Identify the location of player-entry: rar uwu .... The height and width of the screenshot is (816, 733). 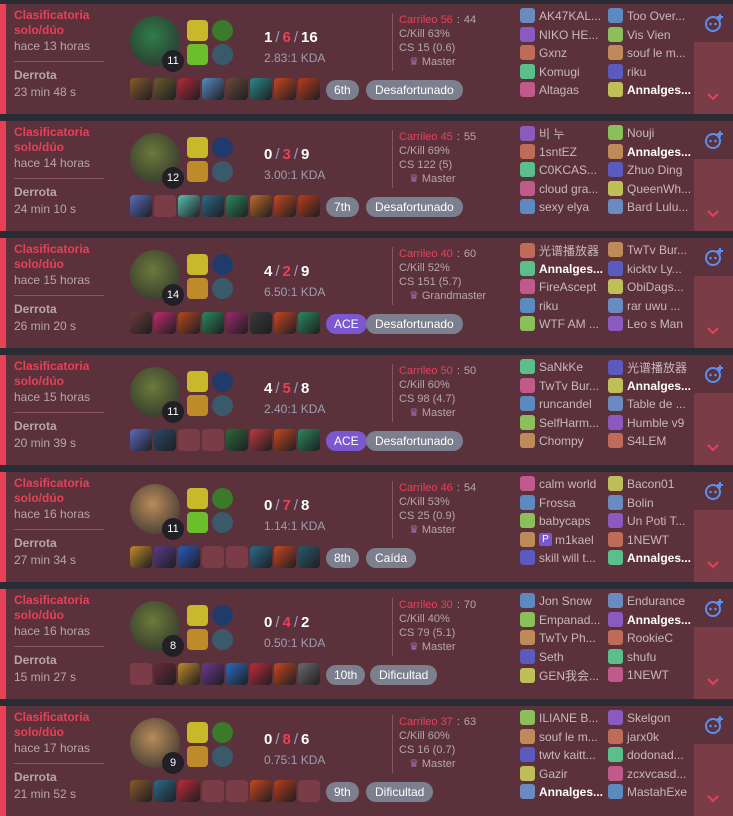
(652, 306).